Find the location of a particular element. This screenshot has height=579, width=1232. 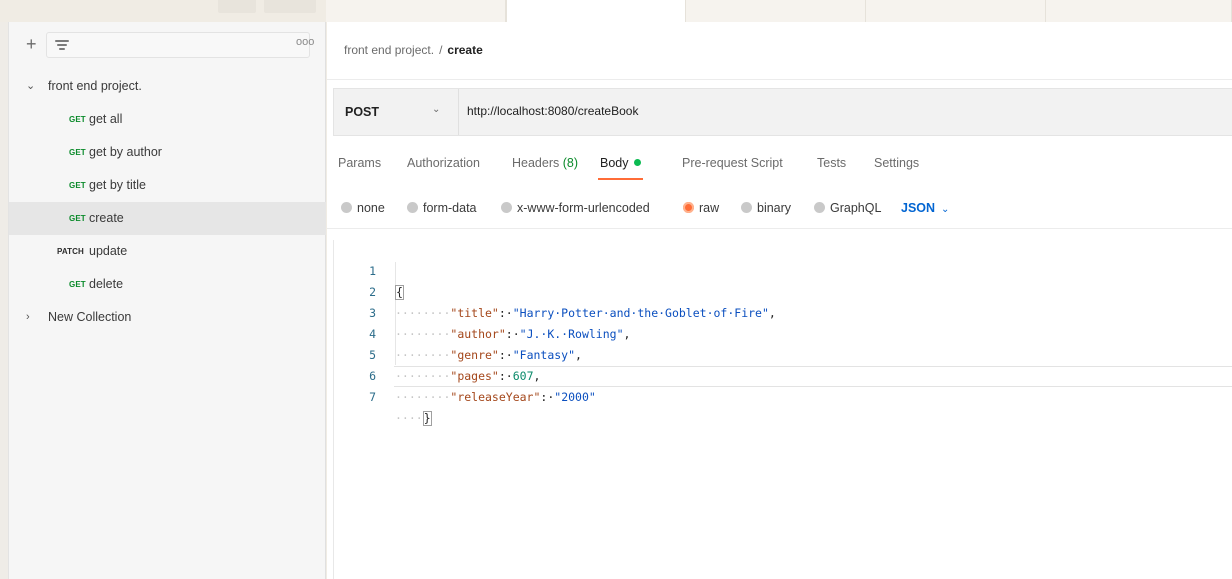

line-number: 7 is located at coordinates (372, 397).